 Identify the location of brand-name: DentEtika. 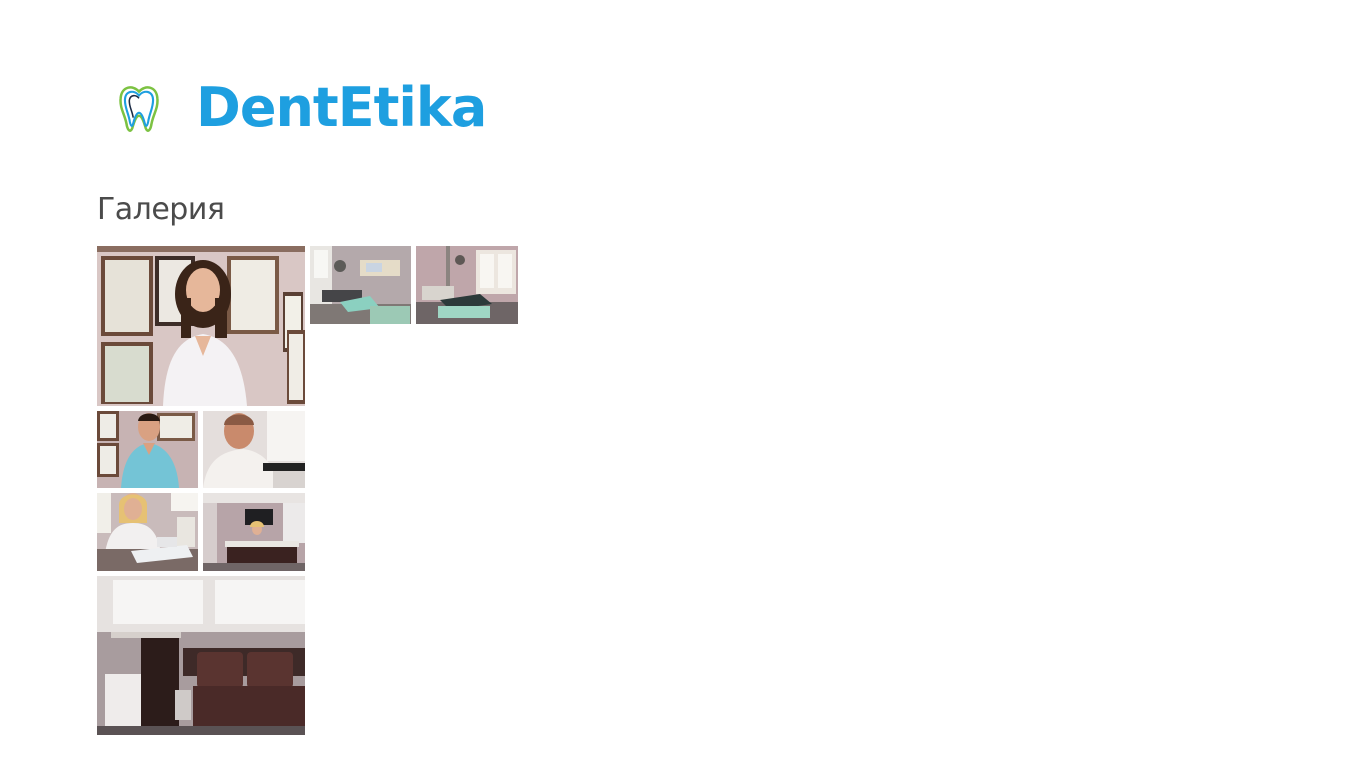
(341, 107).